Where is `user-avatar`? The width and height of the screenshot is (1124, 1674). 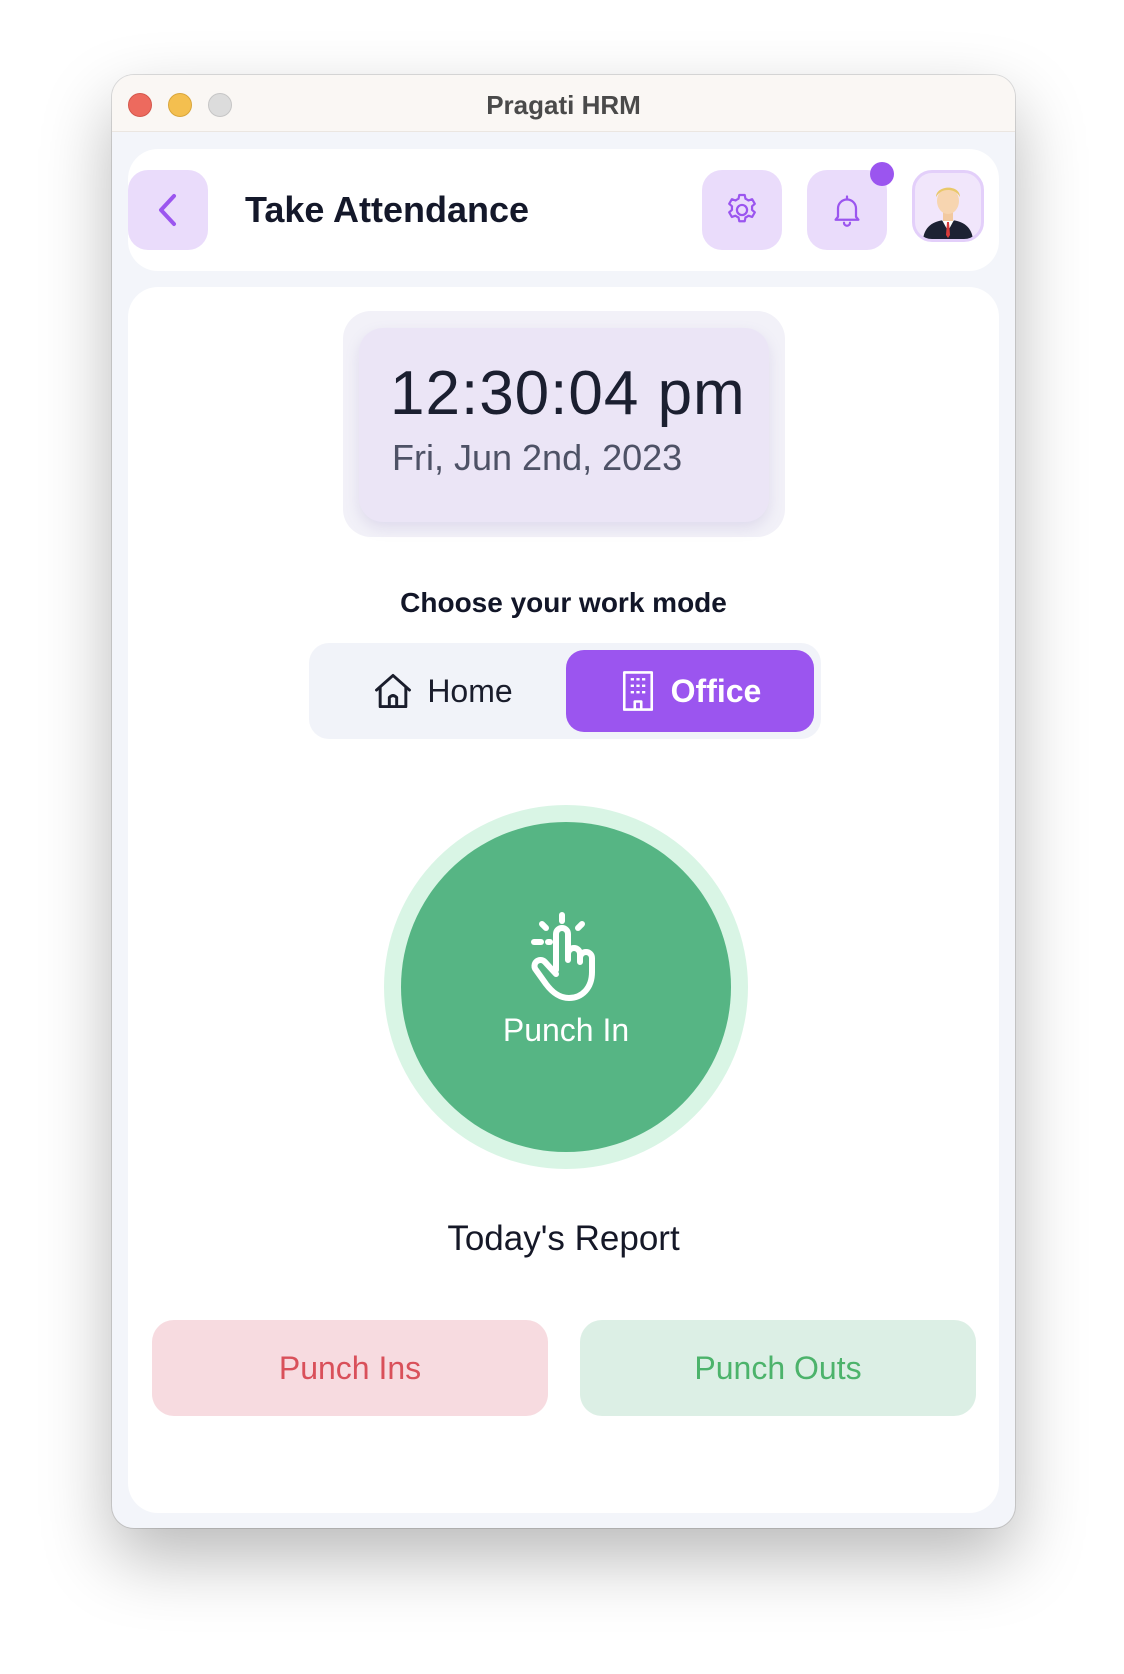 user-avatar is located at coordinates (948, 206).